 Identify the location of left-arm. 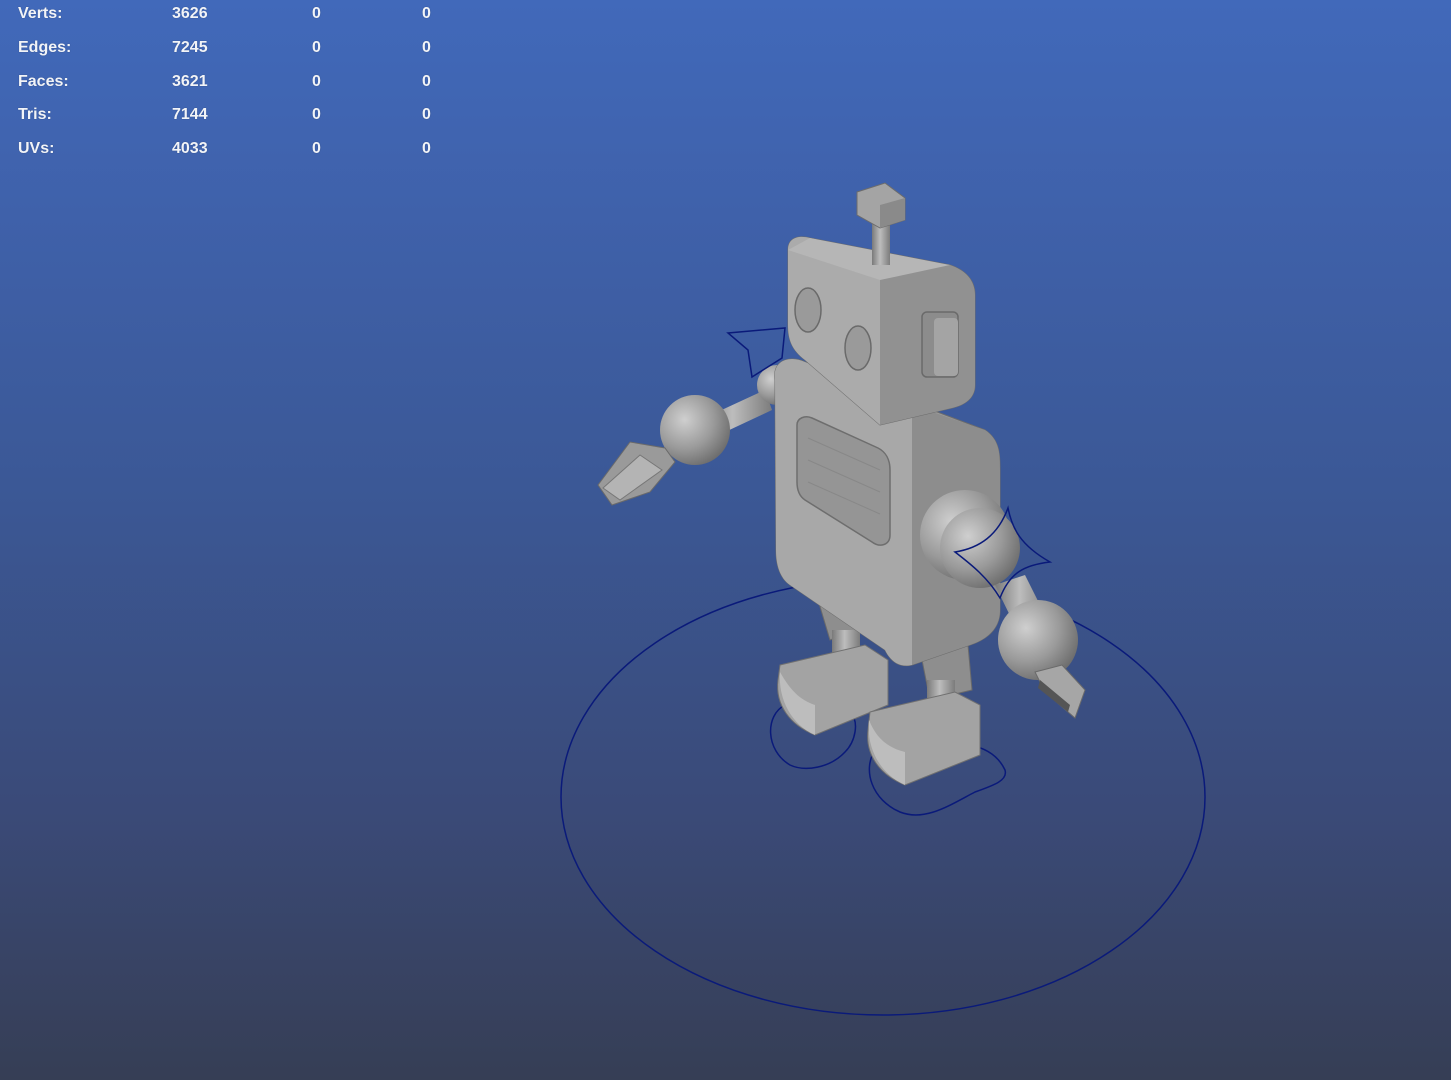
(697, 435).